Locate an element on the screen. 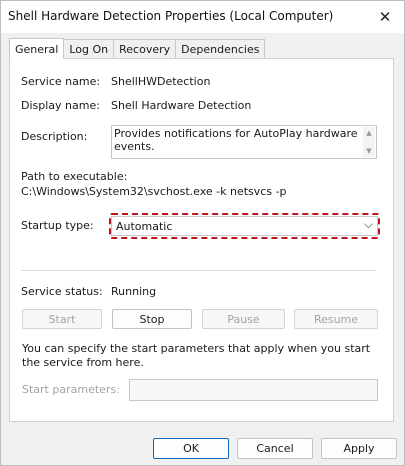  scroll-down-icon: ▼ is located at coordinates (369, 151).